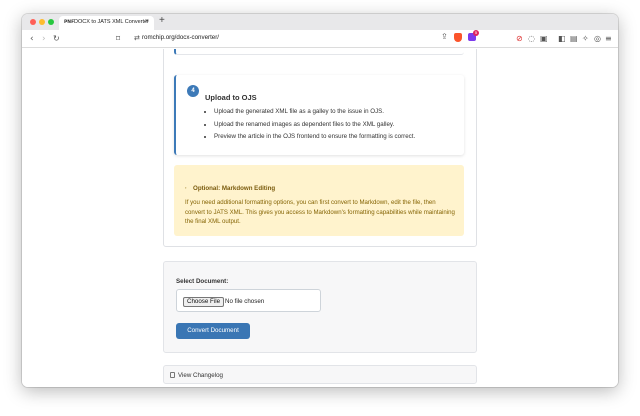  What do you see at coordinates (42, 22) in the screenshot?
I see `minimize-window-button` at bounding box center [42, 22].